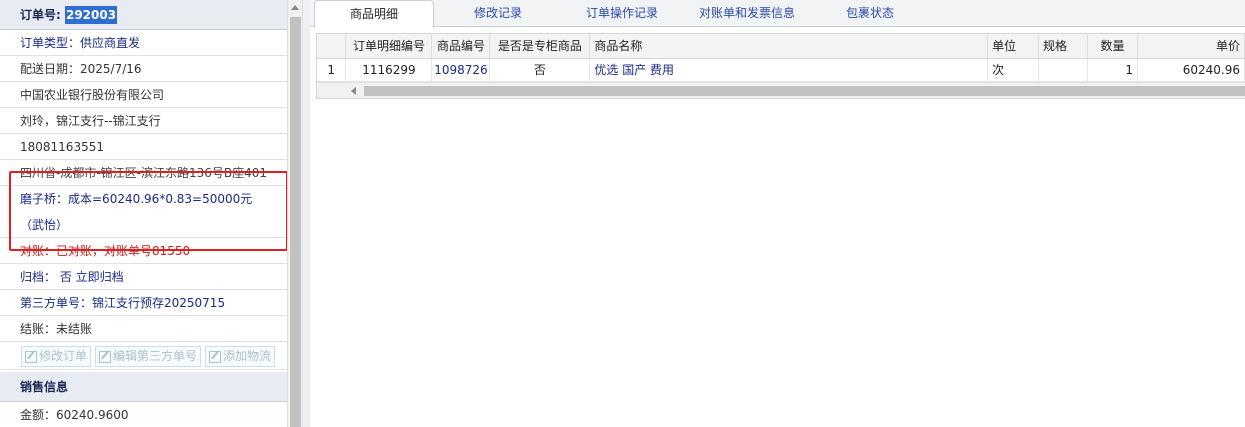  I want to click on column-header: 单位, so click(1013, 46).